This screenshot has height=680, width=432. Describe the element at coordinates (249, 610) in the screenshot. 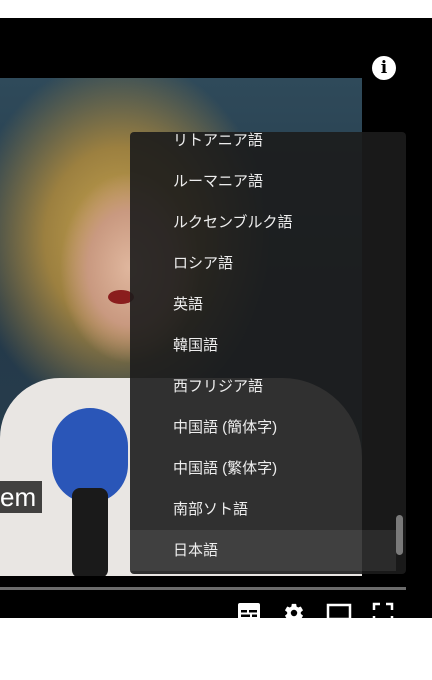

I see `subtitles-icon` at that location.